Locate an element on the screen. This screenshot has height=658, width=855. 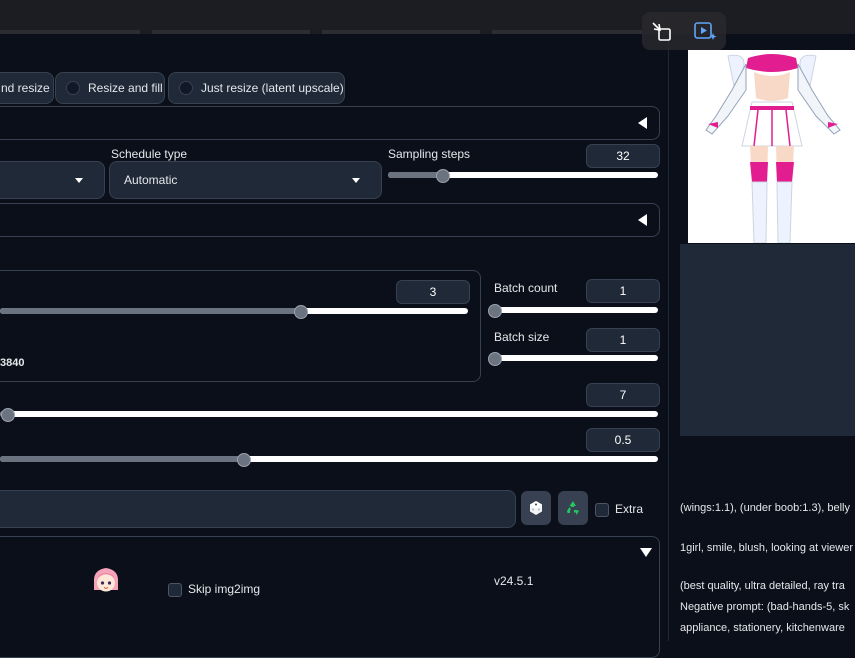
resize-mode-label: nd resize is located at coordinates (25, 88).